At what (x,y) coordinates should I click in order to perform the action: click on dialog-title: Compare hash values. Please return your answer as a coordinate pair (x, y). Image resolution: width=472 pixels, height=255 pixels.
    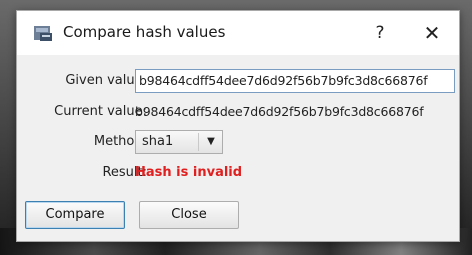
    Looking at the image, I should click on (144, 32).